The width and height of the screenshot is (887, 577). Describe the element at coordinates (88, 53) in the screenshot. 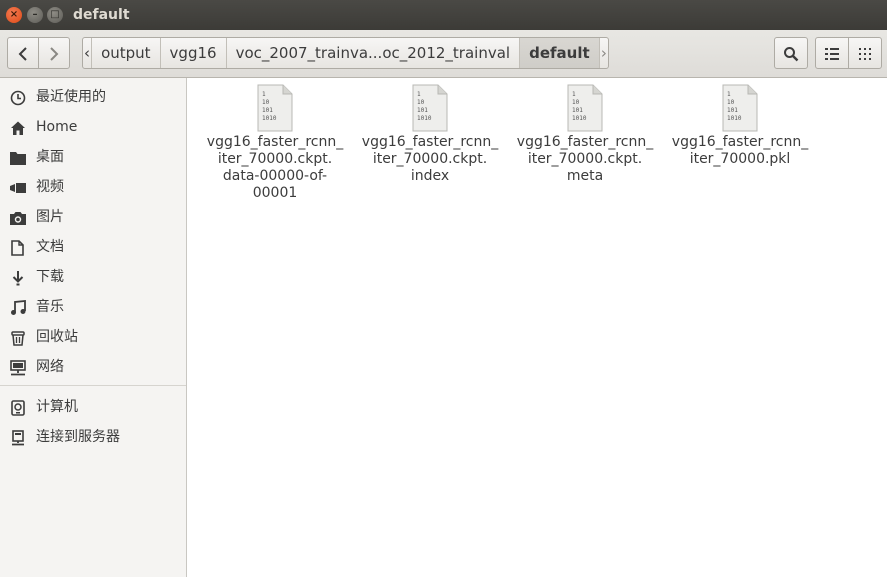

I see `path-scroll-left-button: ‹` at that location.